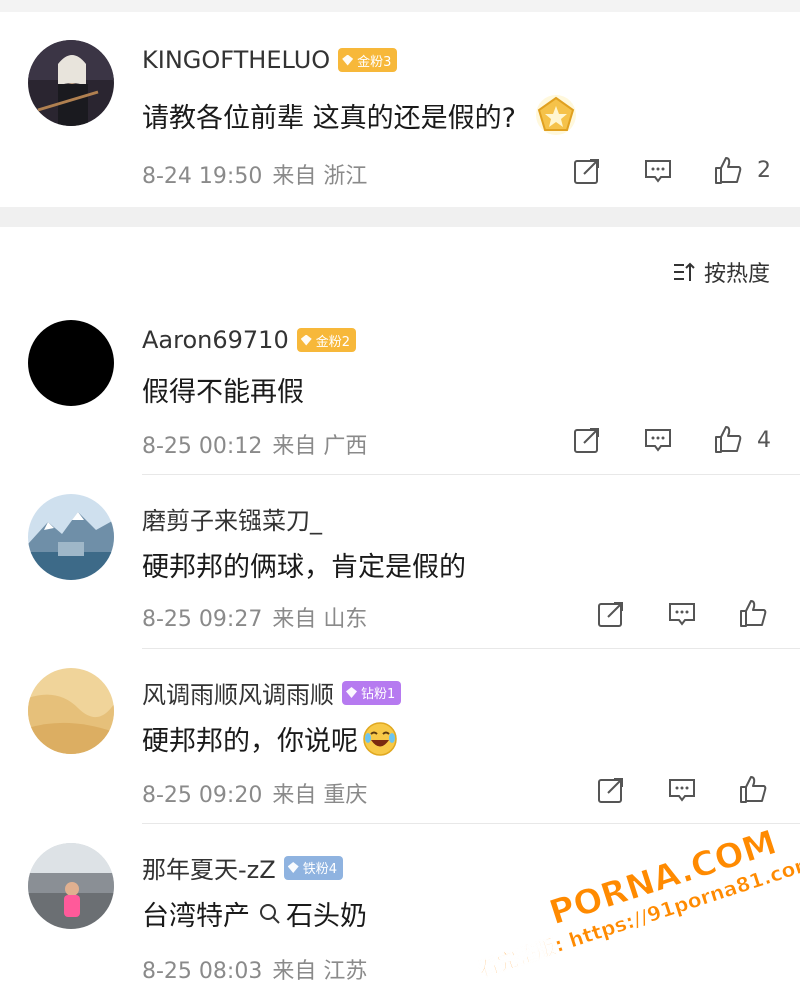 This screenshot has width=800, height=999. What do you see at coordinates (270, 914) in the screenshot?
I see `search-icon` at bounding box center [270, 914].